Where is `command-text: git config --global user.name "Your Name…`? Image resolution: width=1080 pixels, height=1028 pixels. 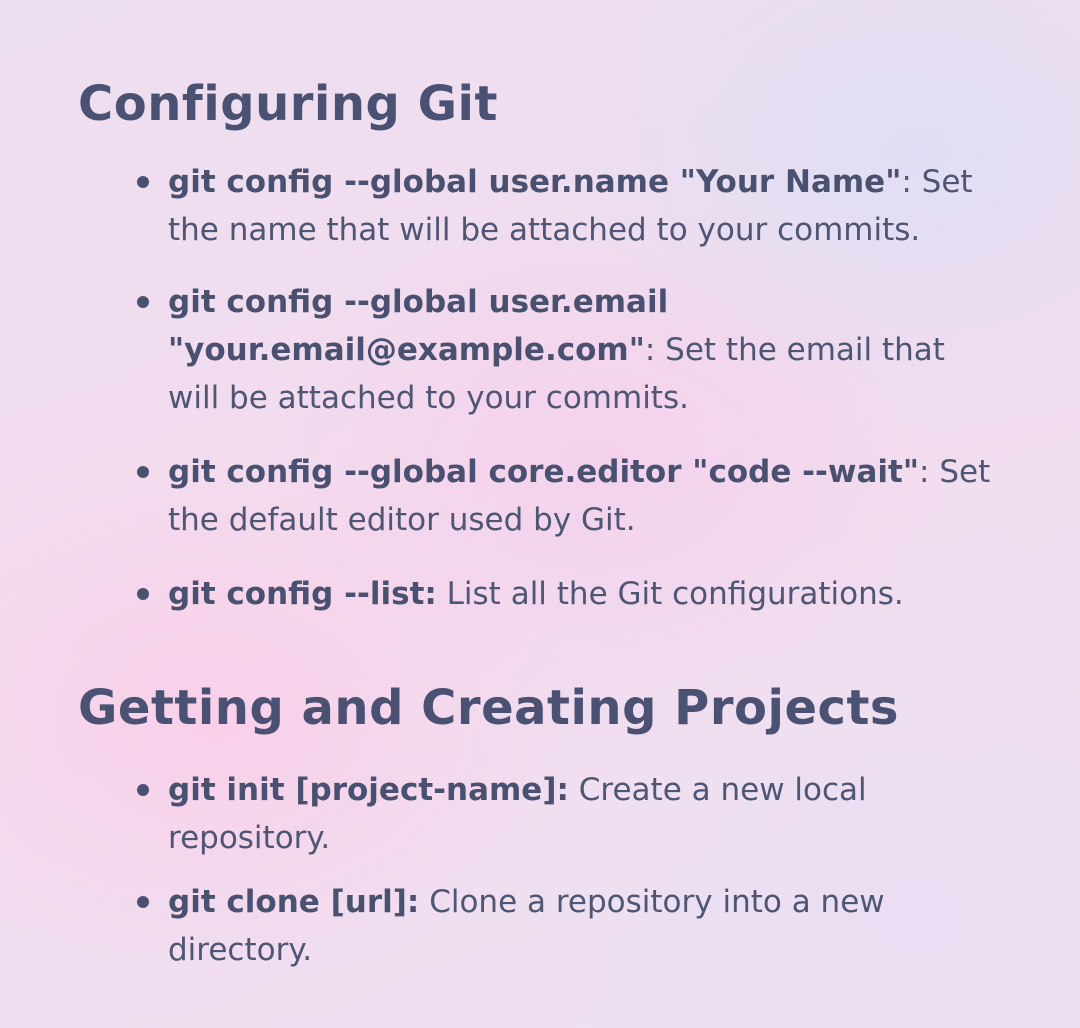
command-text: git config --global user.name "Your Name… is located at coordinates (535, 182).